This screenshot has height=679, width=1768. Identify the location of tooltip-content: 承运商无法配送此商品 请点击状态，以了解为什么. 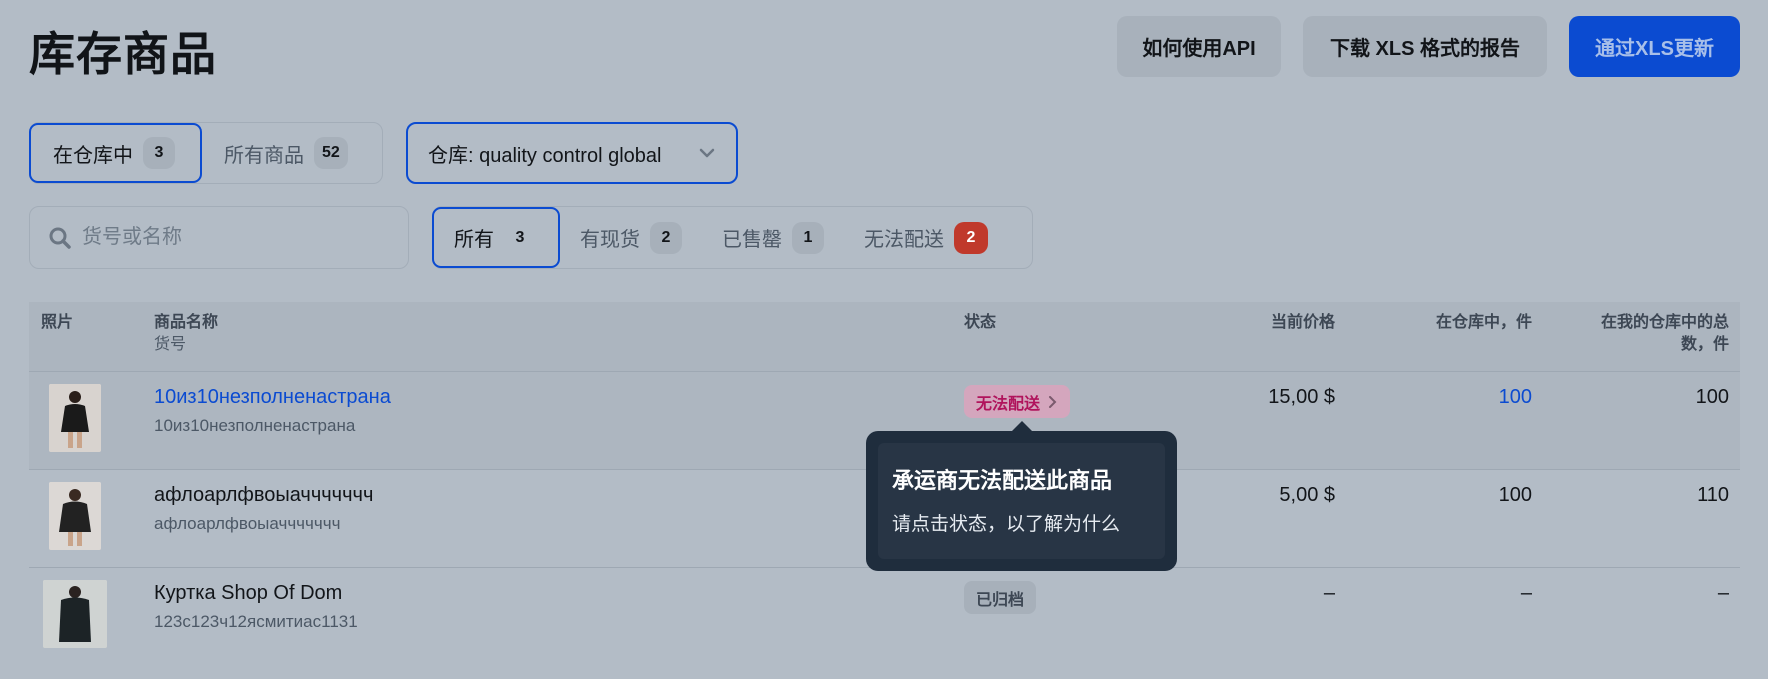
(1021, 501).